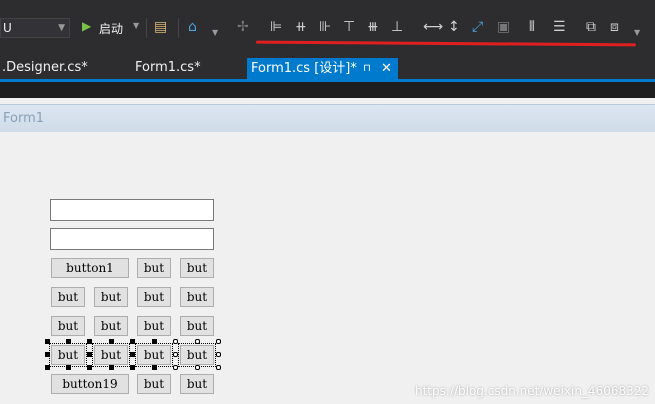  Describe the element at coordinates (276, 27) in the screenshot. I see `align-left-icon: ⊫` at that location.